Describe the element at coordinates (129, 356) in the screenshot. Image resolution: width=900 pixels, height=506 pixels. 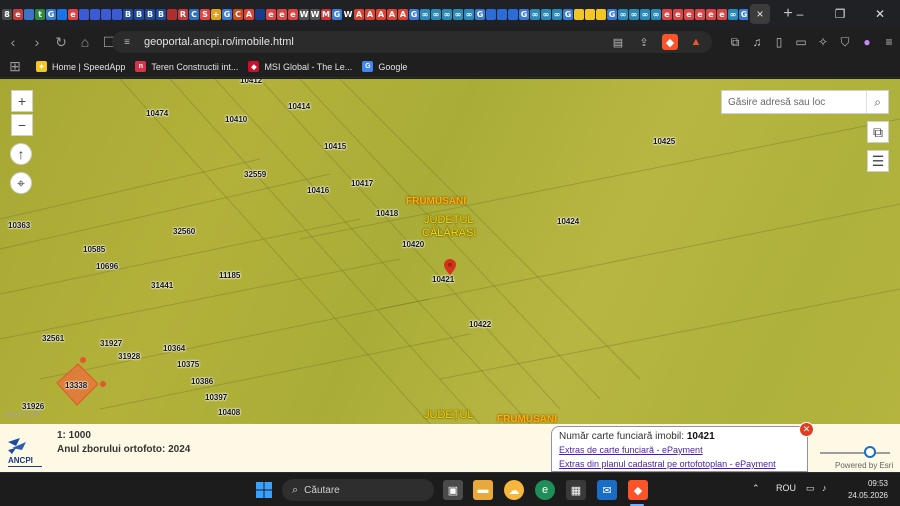
I see `parcel-label: 31928` at that location.